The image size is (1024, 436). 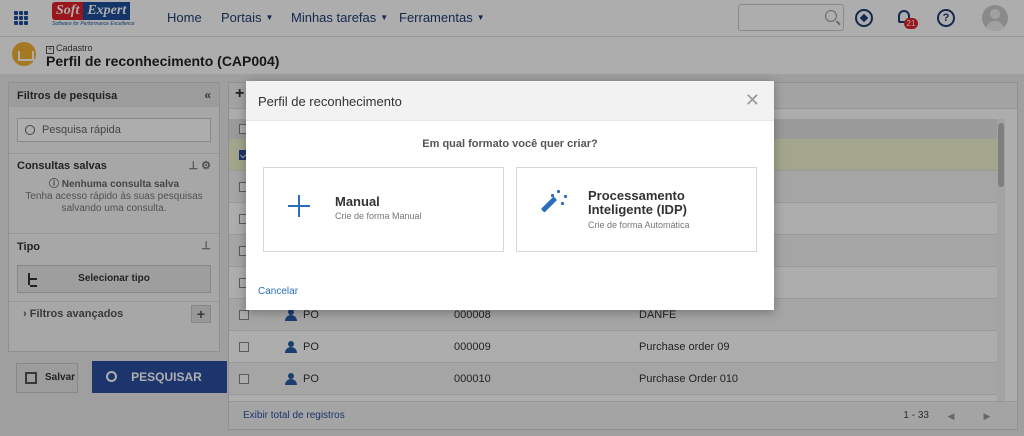 What do you see at coordinates (636, 195) in the screenshot?
I see `option-title-line1: Processamento` at bounding box center [636, 195].